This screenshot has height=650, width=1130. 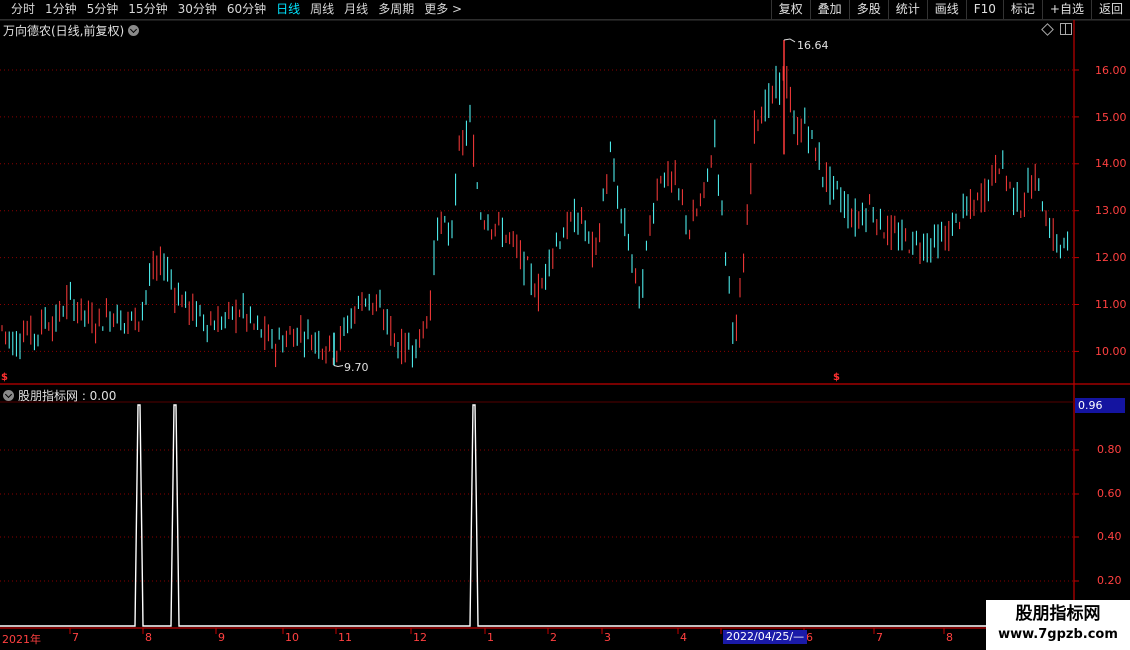 I want to click on x-label: 2, so click(x=553, y=637).